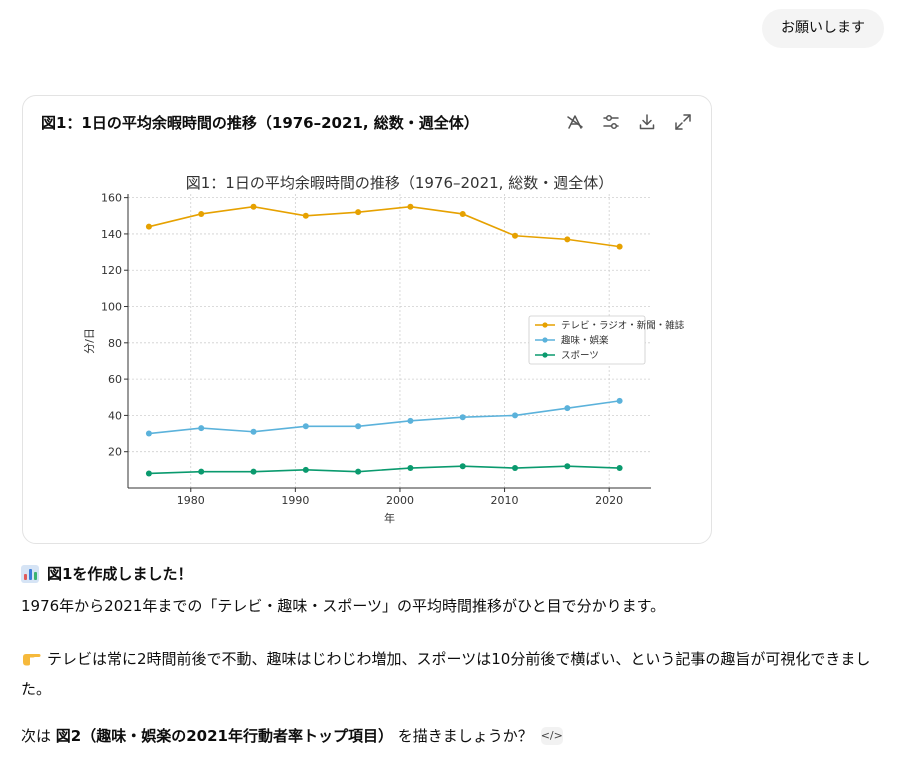 This screenshot has width=898, height=759. I want to click on legend-label: スポーツ, so click(580, 356).